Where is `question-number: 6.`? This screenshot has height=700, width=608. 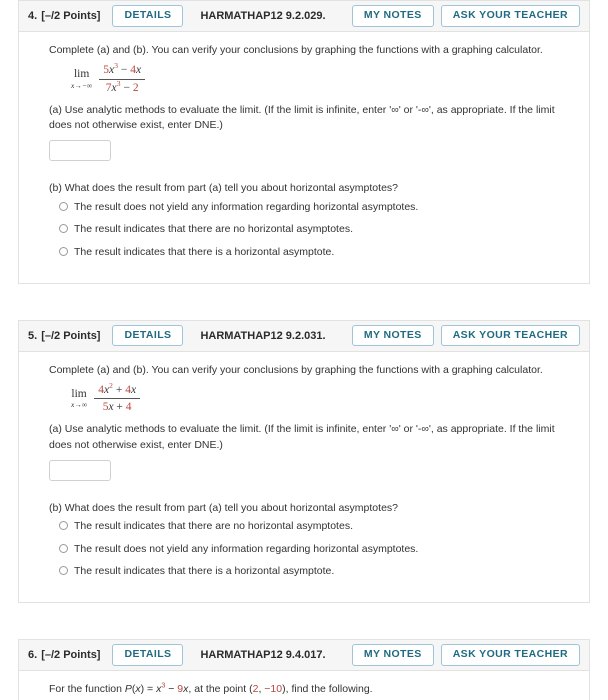
question-number: 6. is located at coordinates (33, 655).